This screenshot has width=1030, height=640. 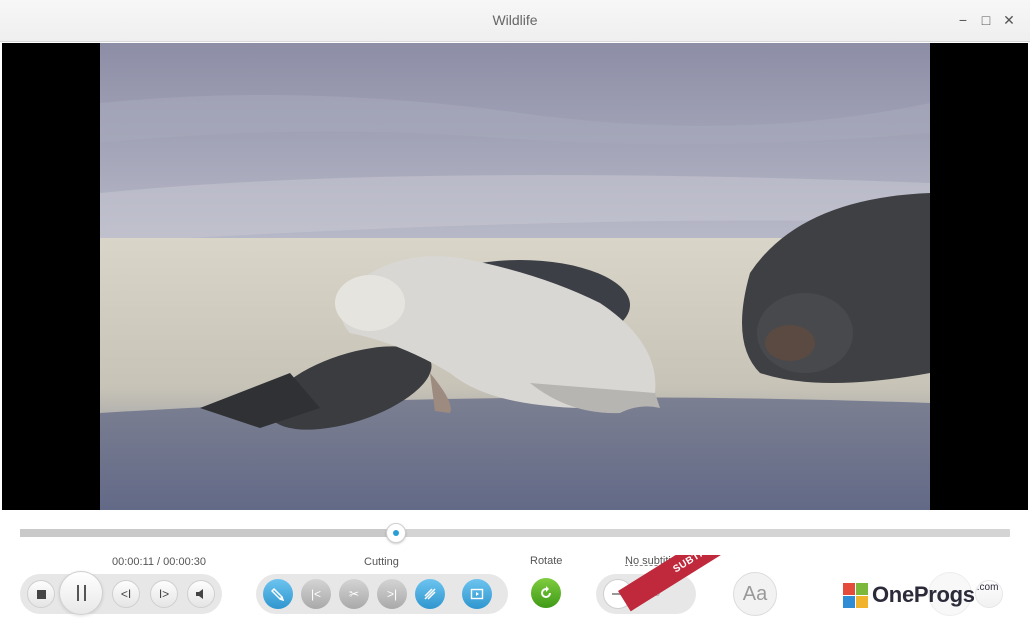 I want to click on close-button: ✕, so click(x=1009, y=20).